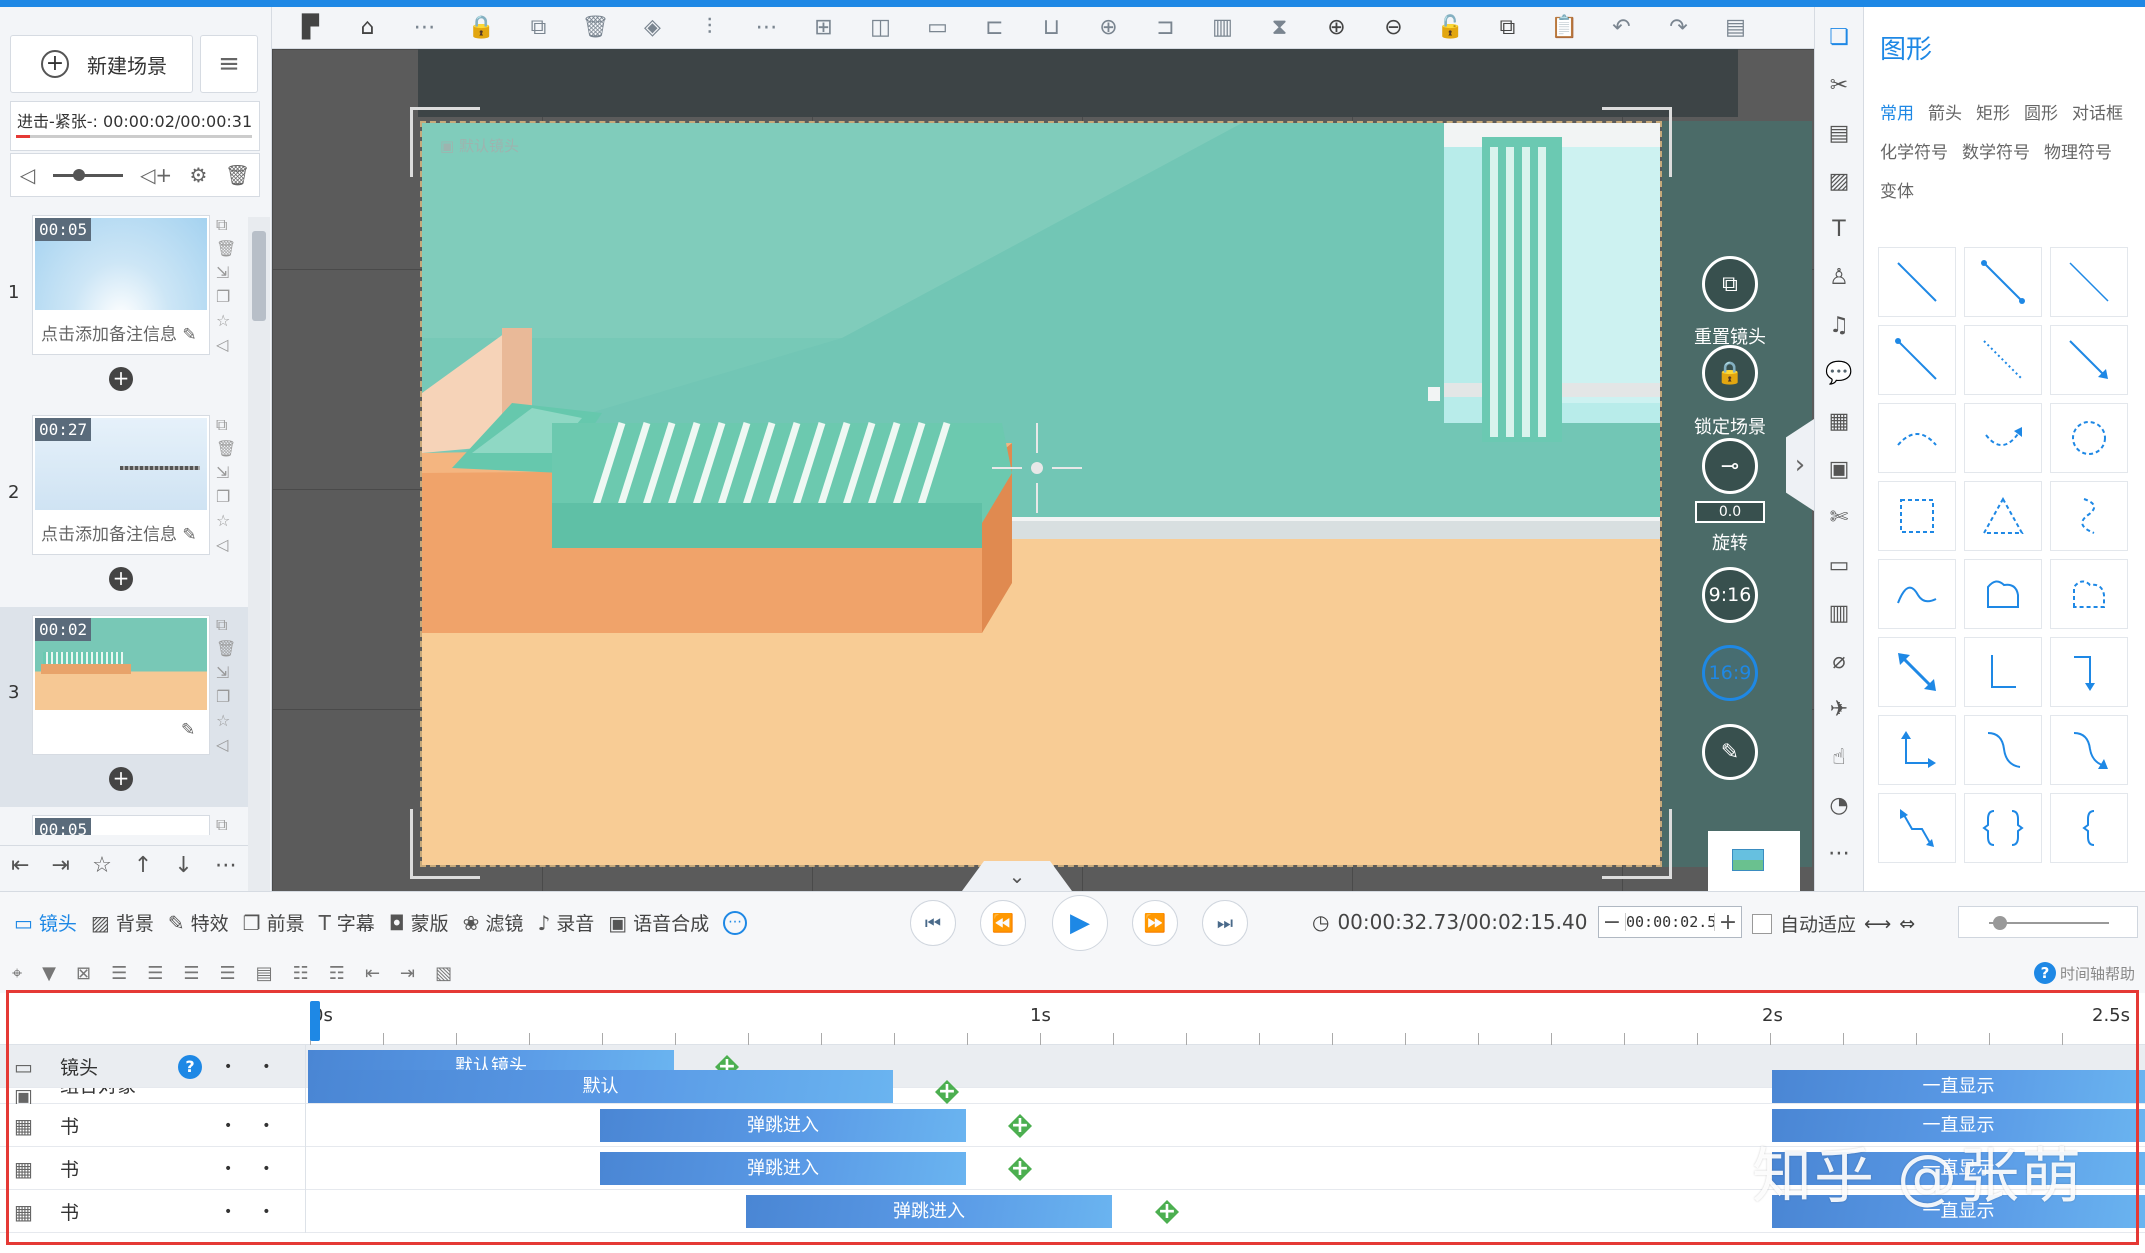 This screenshot has height=1253, width=2145. Describe the element at coordinates (1730, 673) in the screenshot. I see `ratio-16-9-button: 16:9` at that location.